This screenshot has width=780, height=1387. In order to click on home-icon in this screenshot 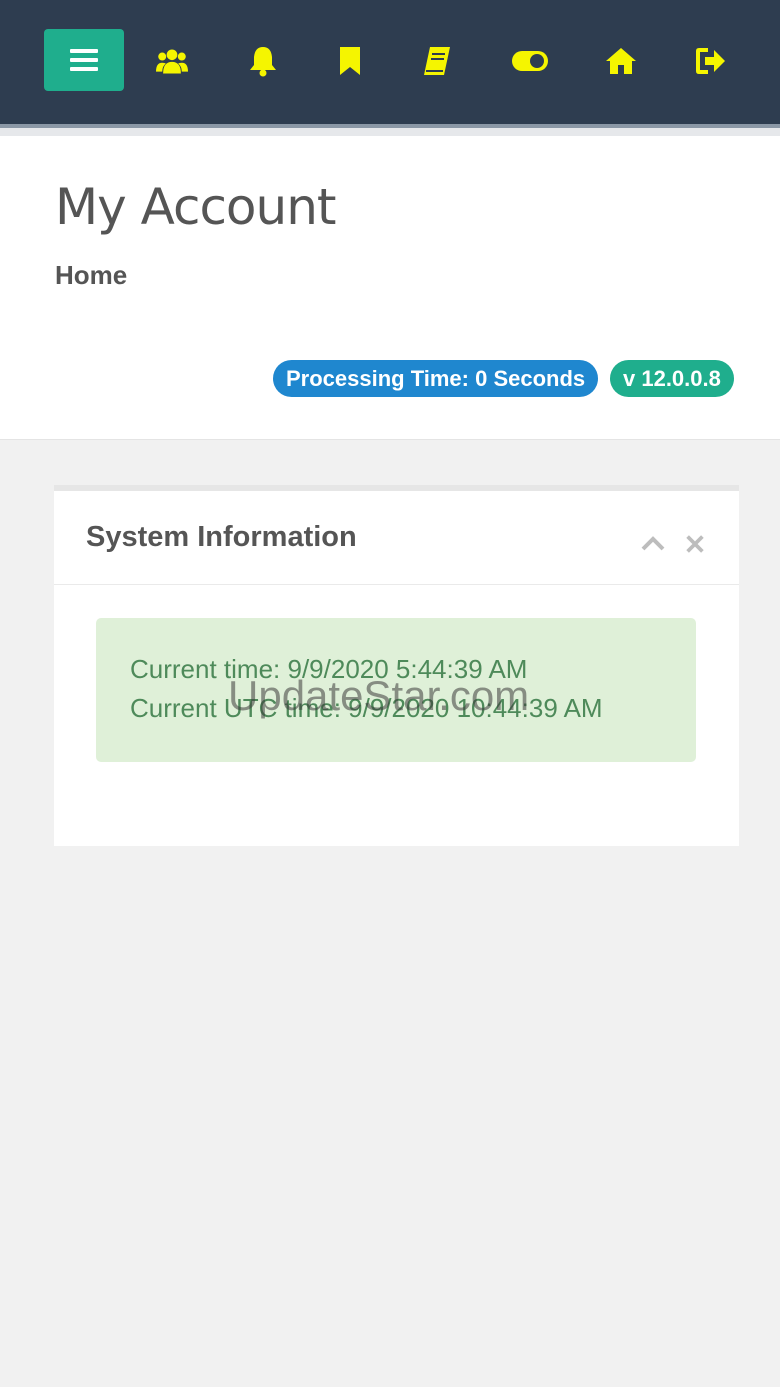, I will do `click(621, 61)`.